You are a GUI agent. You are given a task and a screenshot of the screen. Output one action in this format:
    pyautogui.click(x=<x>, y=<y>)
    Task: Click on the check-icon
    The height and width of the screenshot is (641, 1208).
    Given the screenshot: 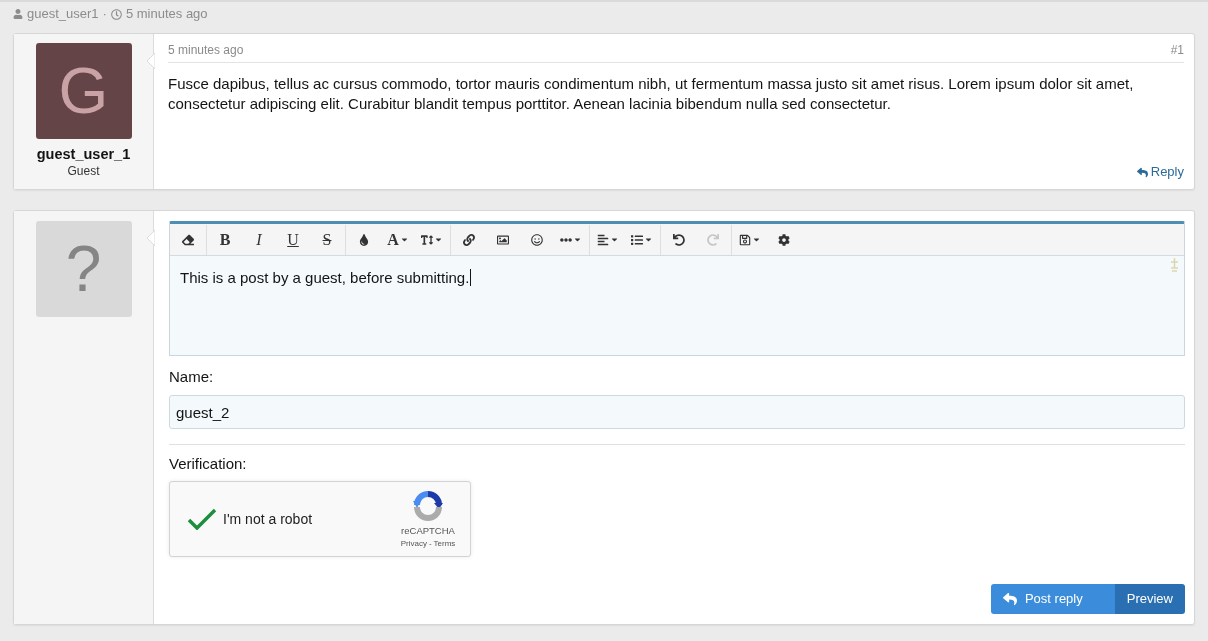 What is the action you would take?
    pyautogui.click(x=202, y=519)
    